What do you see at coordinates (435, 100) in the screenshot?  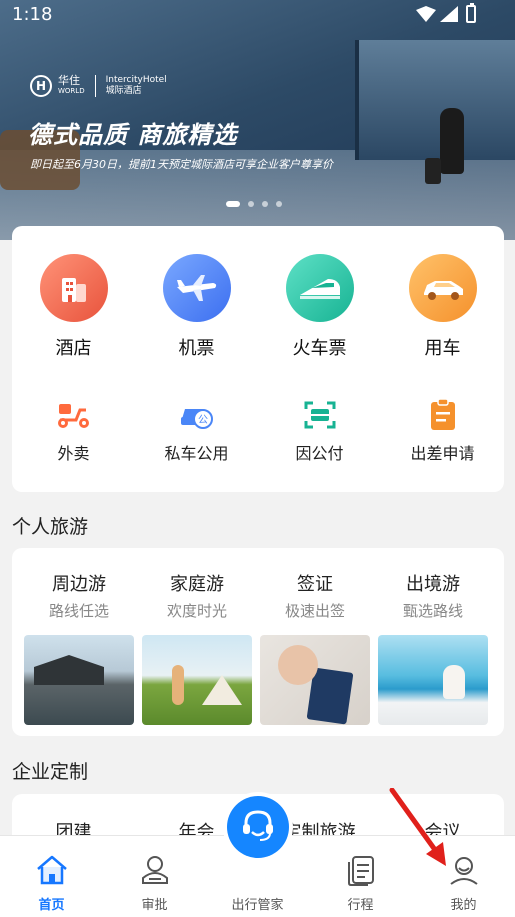 I see `banner-window` at bounding box center [435, 100].